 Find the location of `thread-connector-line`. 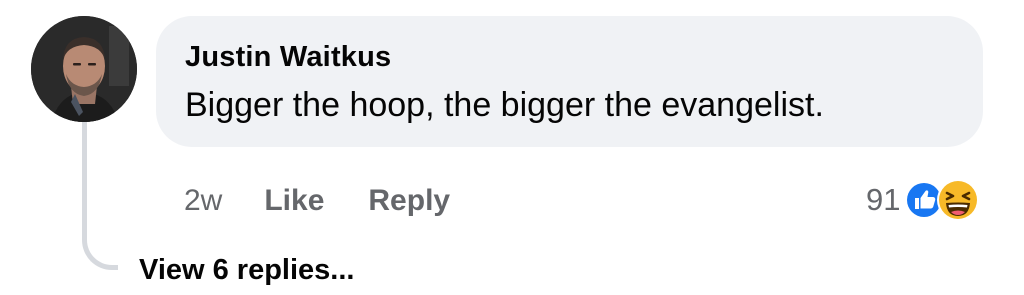

thread-connector-line is located at coordinates (100, 196).